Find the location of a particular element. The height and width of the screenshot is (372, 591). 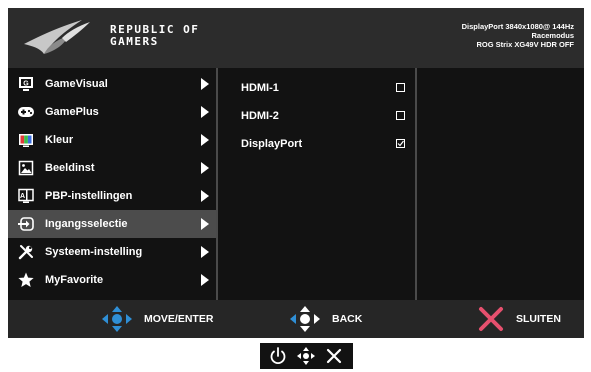

menu-label: MyFavorite is located at coordinates (74, 280).